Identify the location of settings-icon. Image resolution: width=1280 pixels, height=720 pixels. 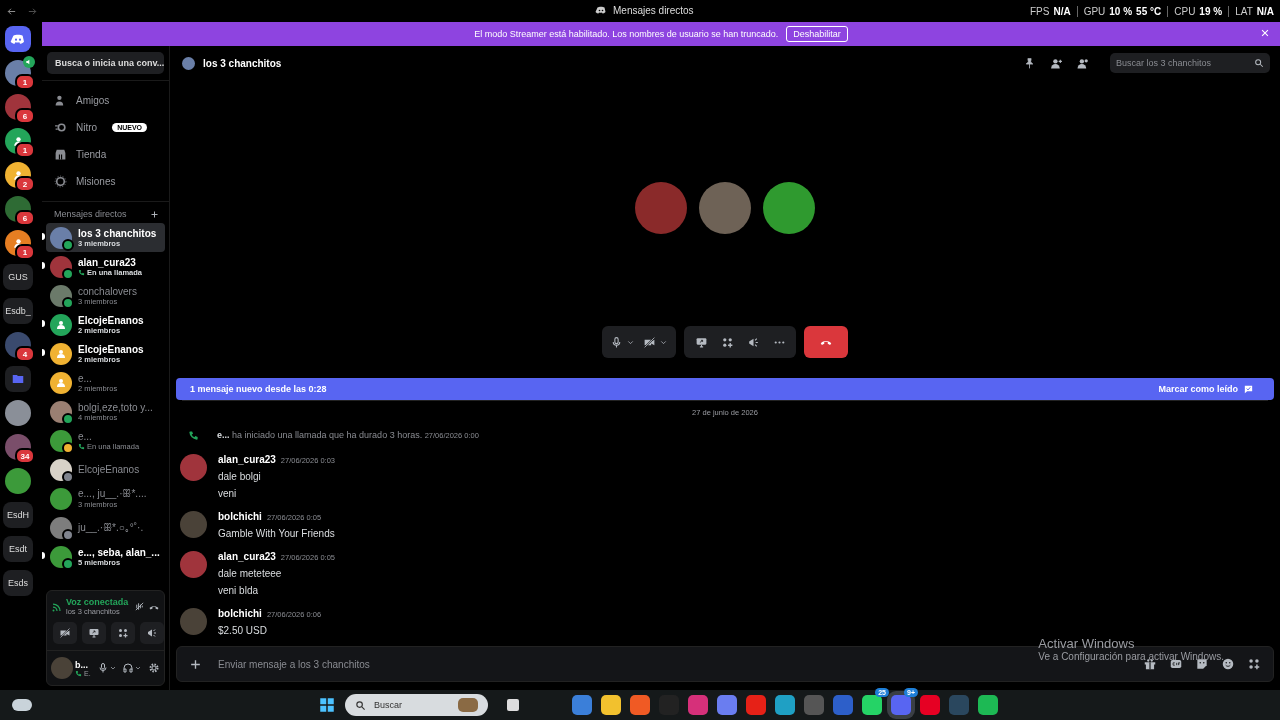
(154, 668).